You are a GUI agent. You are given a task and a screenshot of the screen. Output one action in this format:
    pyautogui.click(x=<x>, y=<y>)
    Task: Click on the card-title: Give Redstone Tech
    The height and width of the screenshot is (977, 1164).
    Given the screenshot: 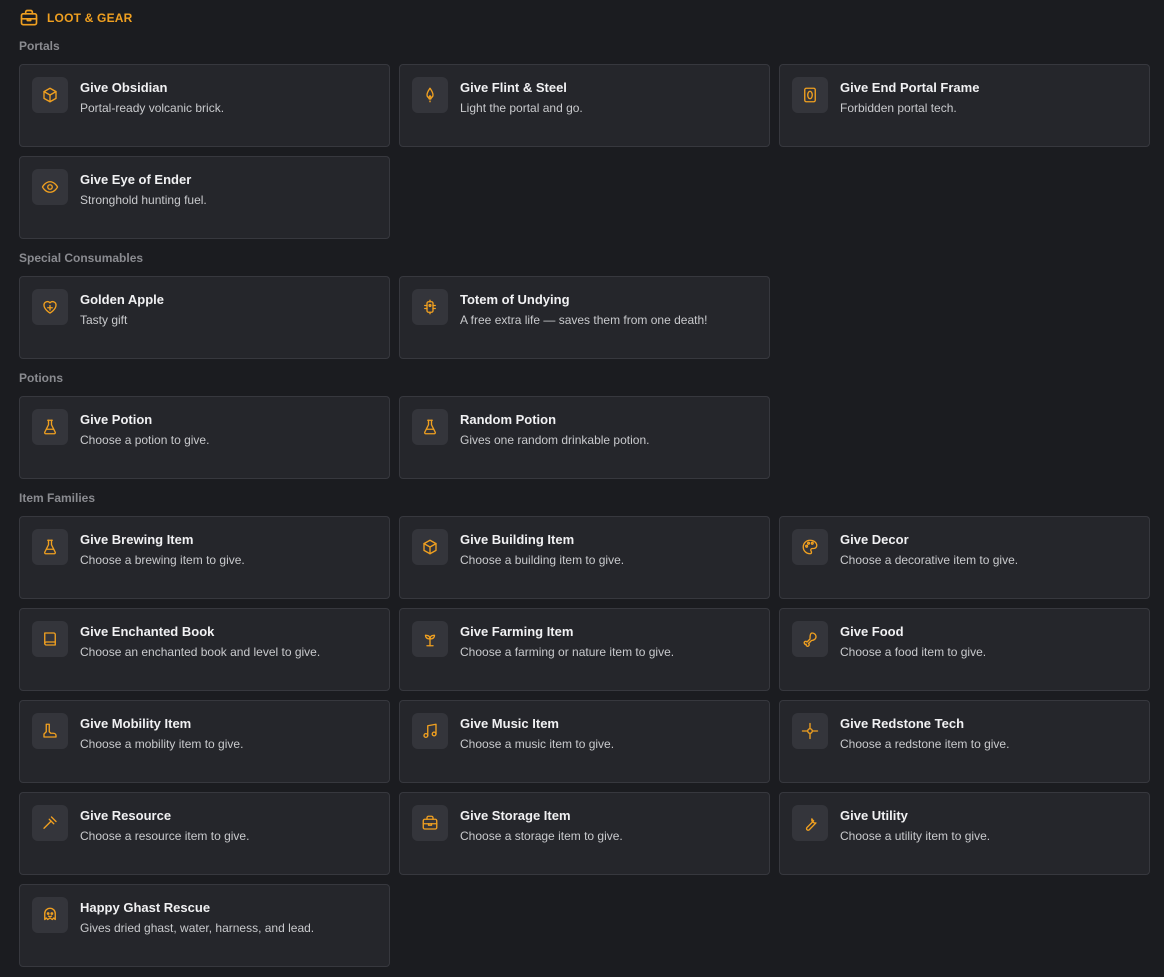 What is the action you would take?
    pyautogui.click(x=902, y=723)
    